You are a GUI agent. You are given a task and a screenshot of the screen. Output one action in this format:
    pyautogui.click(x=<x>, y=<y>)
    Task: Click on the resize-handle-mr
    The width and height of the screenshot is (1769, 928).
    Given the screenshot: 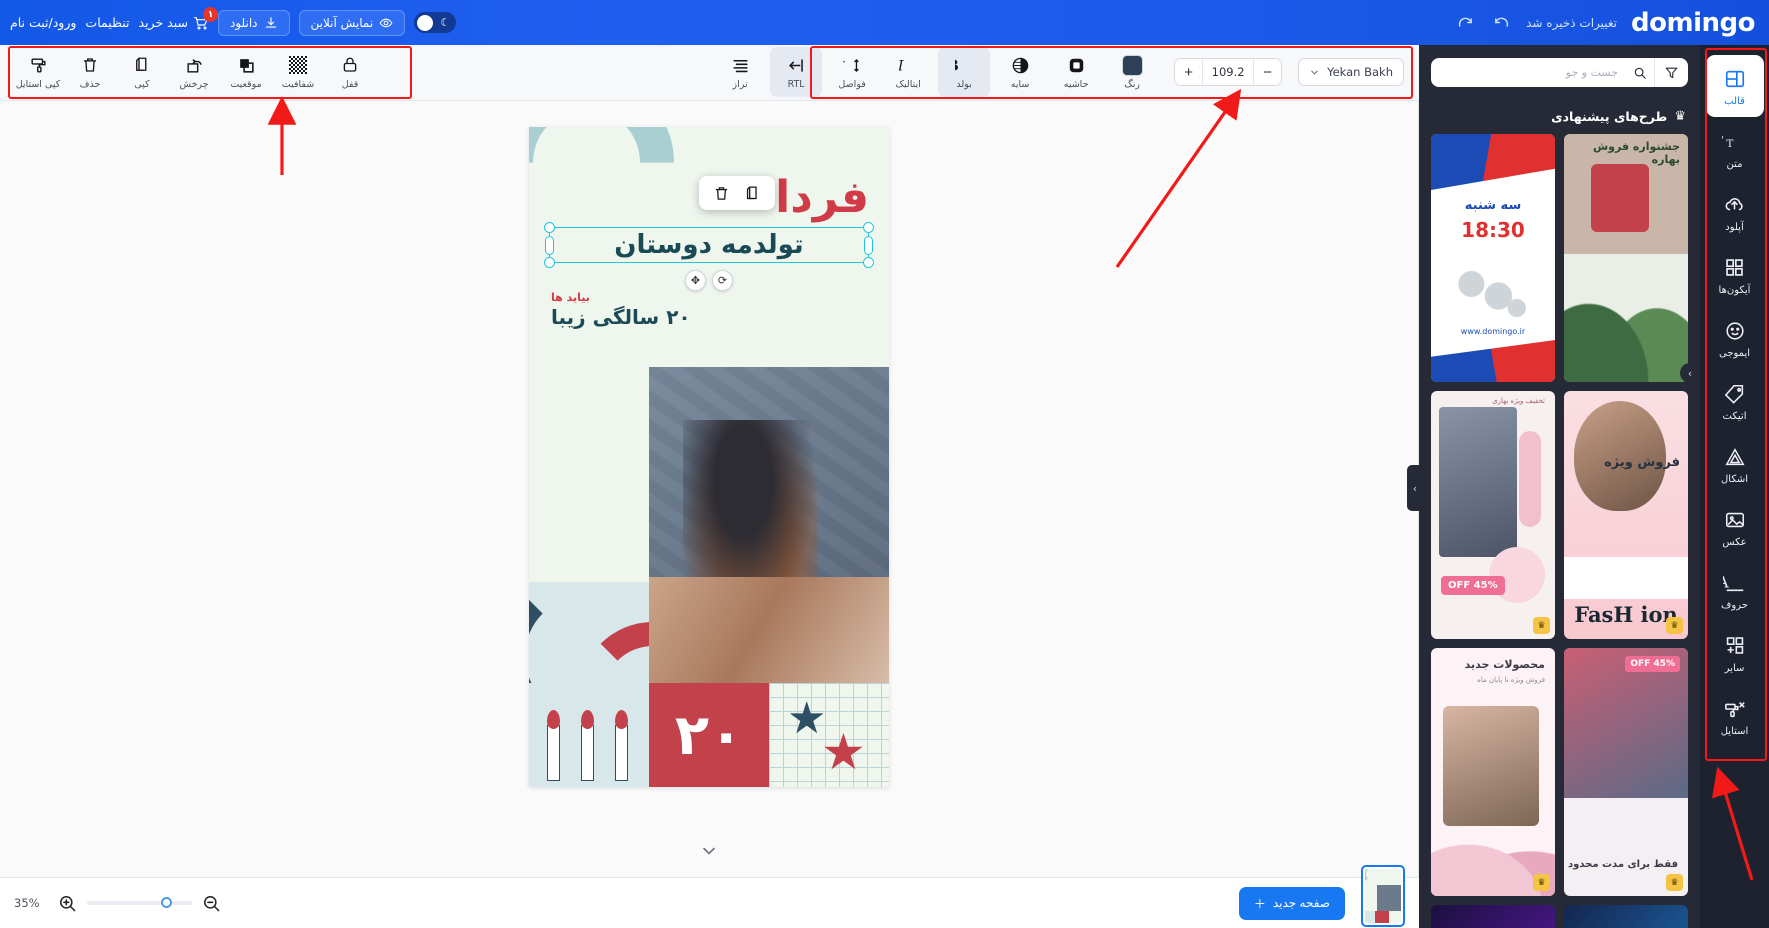 What is the action you would take?
    pyautogui.click(x=868, y=245)
    